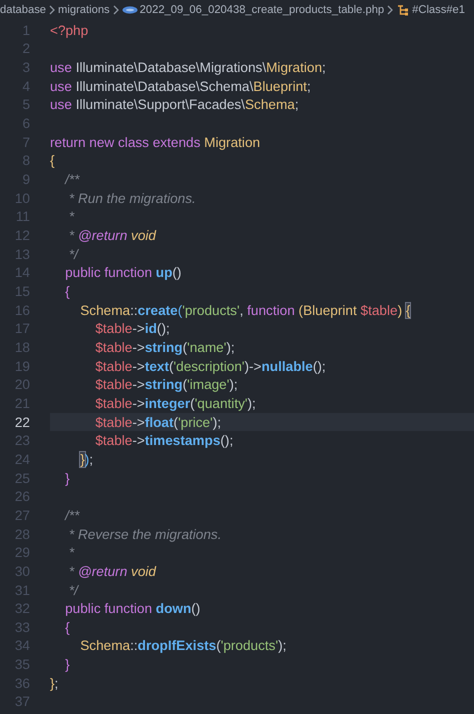 The image size is (474, 714). Describe the element at coordinates (165, 347) in the screenshot. I see `code-line: $table->string('name');` at that location.